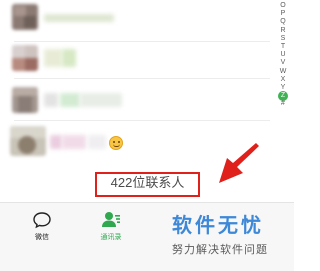  What do you see at coordinates (283, 31) in the screenshot?
I see `index-letter: R` at bounding box center [283, 31].